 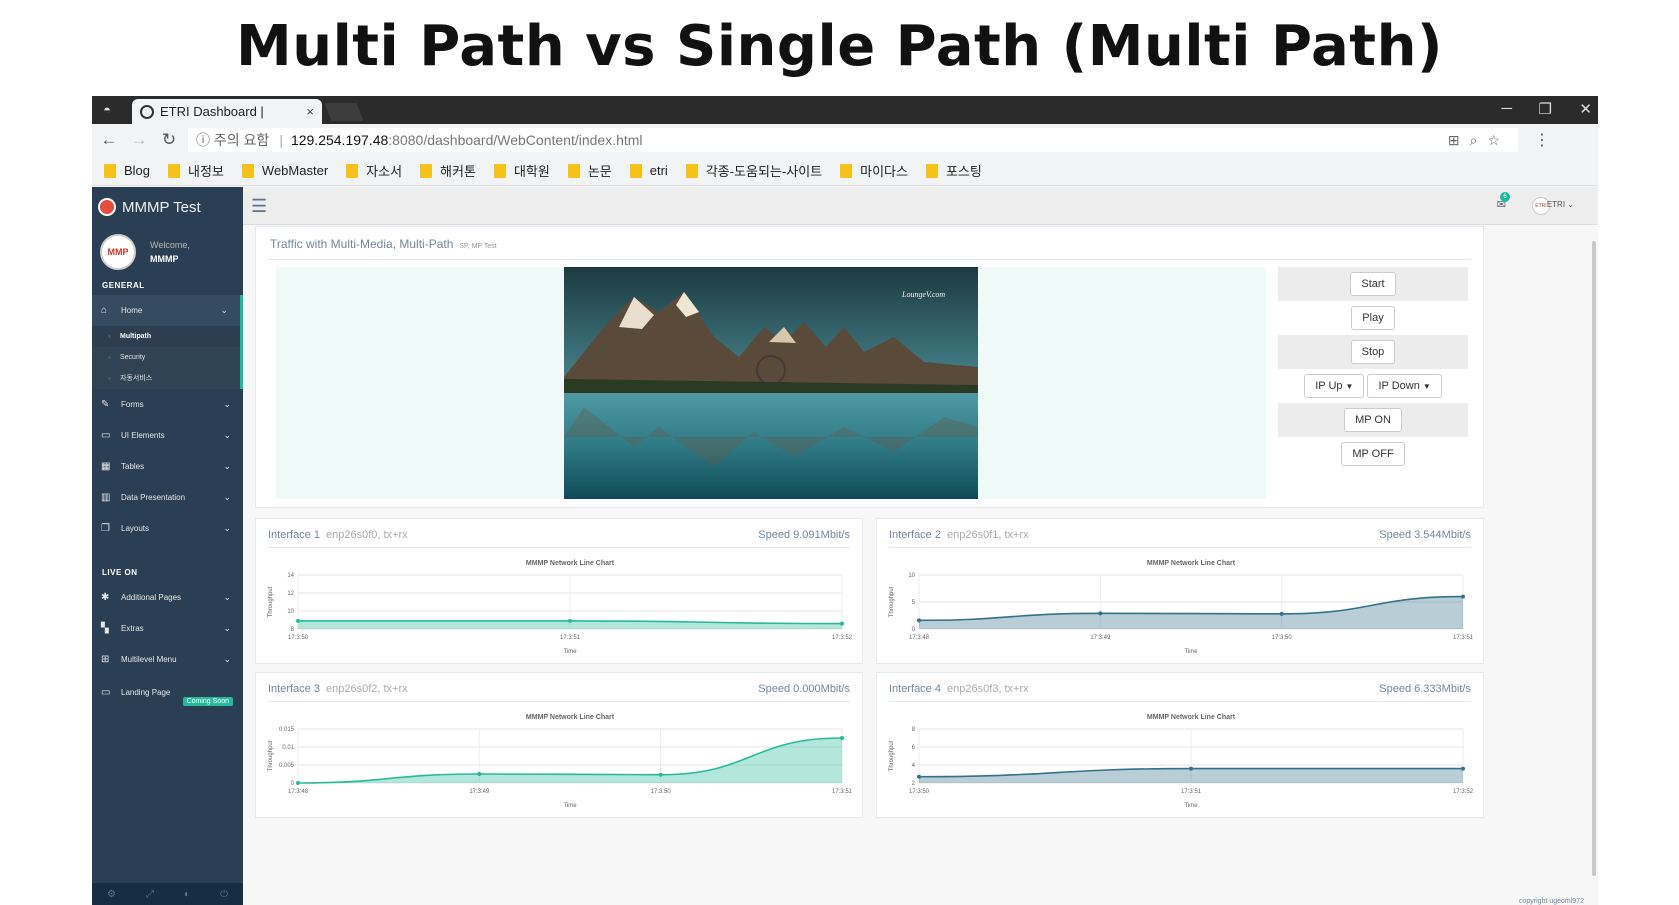 What do you see at coordinates (167, 310) in the screenshot?
I see `sidebar-item-home: ⌂ Home ⌄` at bounding box center [167, 310].